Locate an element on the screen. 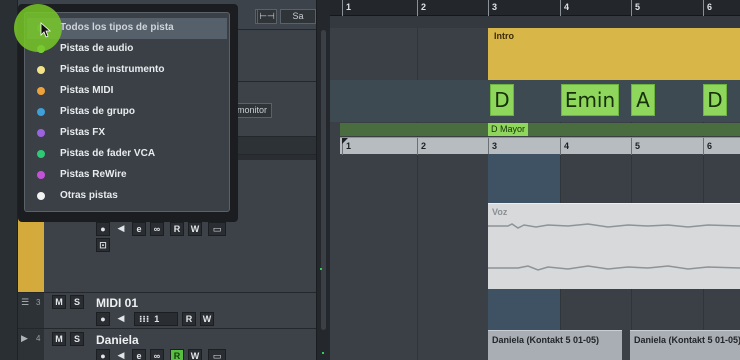 This screenshot has width=740, height=360. menu-item-other-tracks: Otras pistas is located at coordinates (127, 196).